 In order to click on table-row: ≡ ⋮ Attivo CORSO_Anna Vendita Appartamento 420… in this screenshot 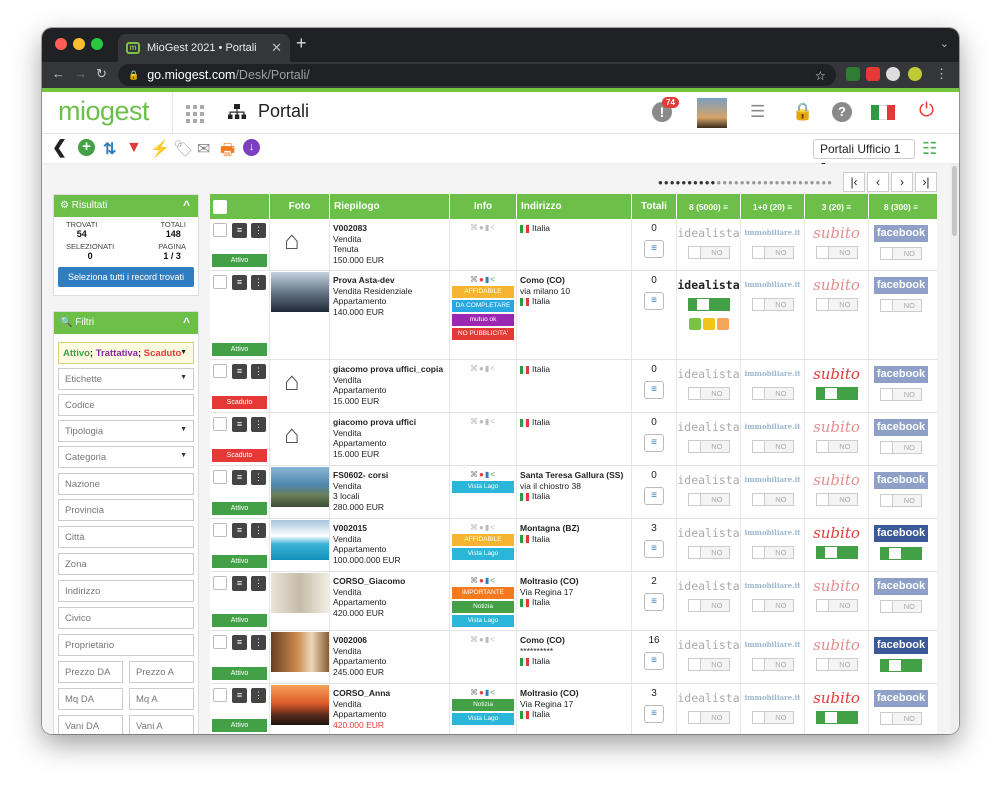, I will do `click(573, 709)`.